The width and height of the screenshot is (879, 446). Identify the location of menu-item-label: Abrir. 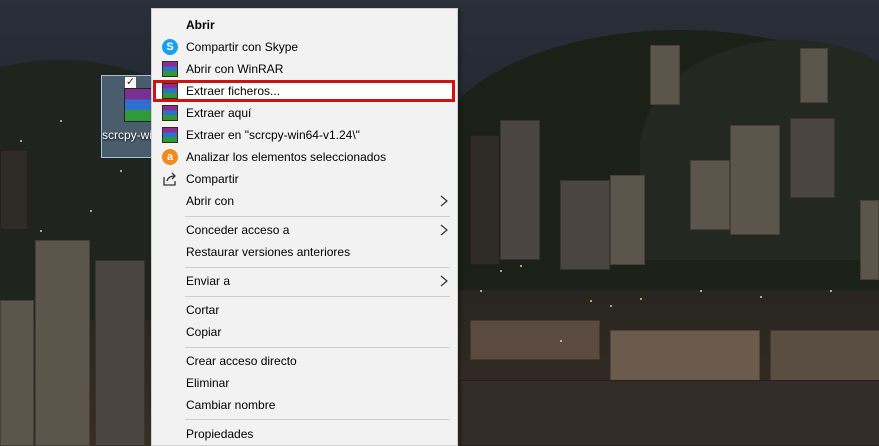
(200, 25).